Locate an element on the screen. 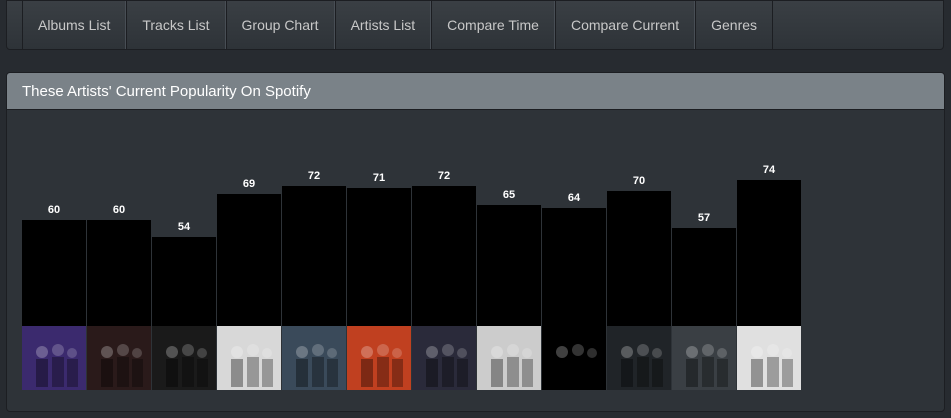 Image resolution: width=951 pixels, height=418 pixels. bar-value-label: 74 is located at coordinates (769, 170).